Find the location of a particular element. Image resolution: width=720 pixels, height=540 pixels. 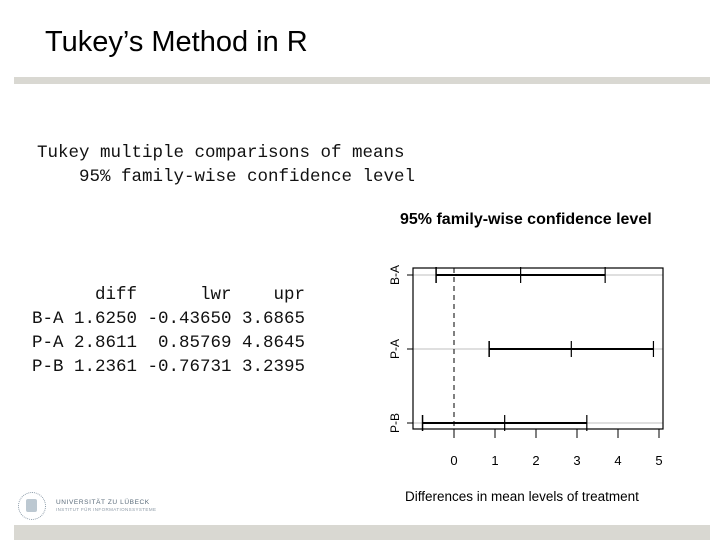

table-row: P-A 2.8611 0.85769 4.8645 is located at coordinates (168, 343).